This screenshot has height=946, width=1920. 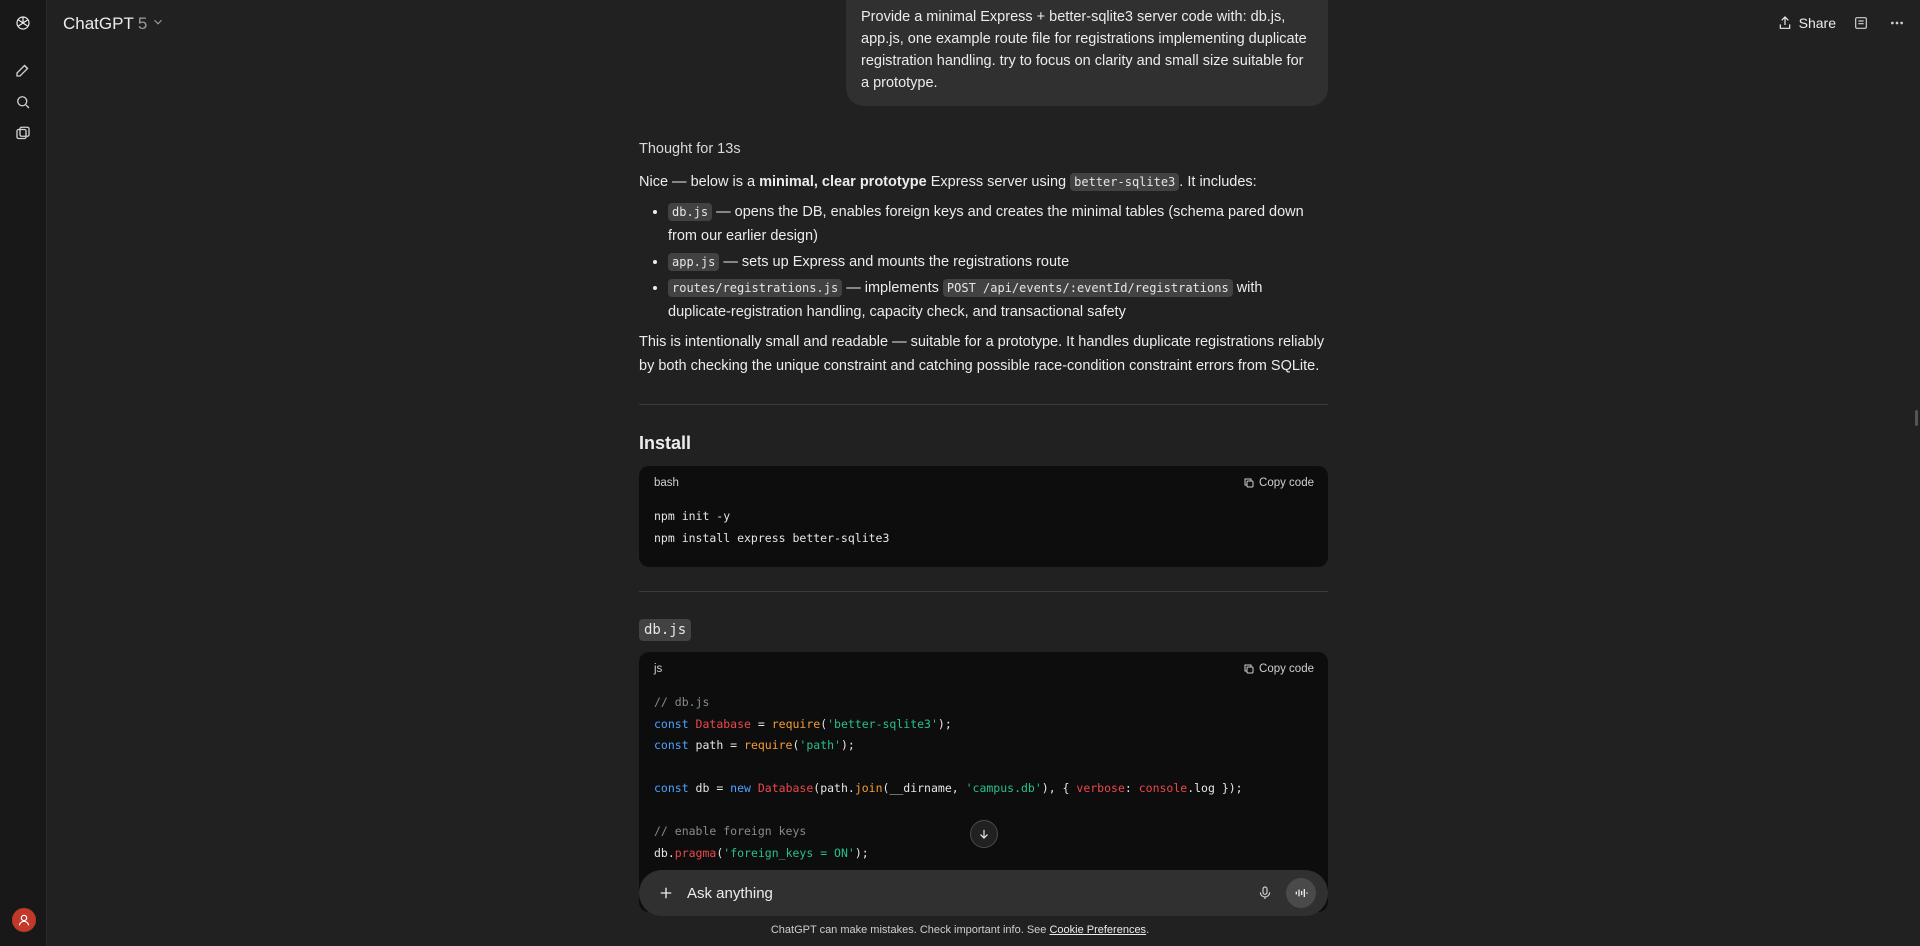 I want to click on new-chat-icon, so click(x=23, y=70).